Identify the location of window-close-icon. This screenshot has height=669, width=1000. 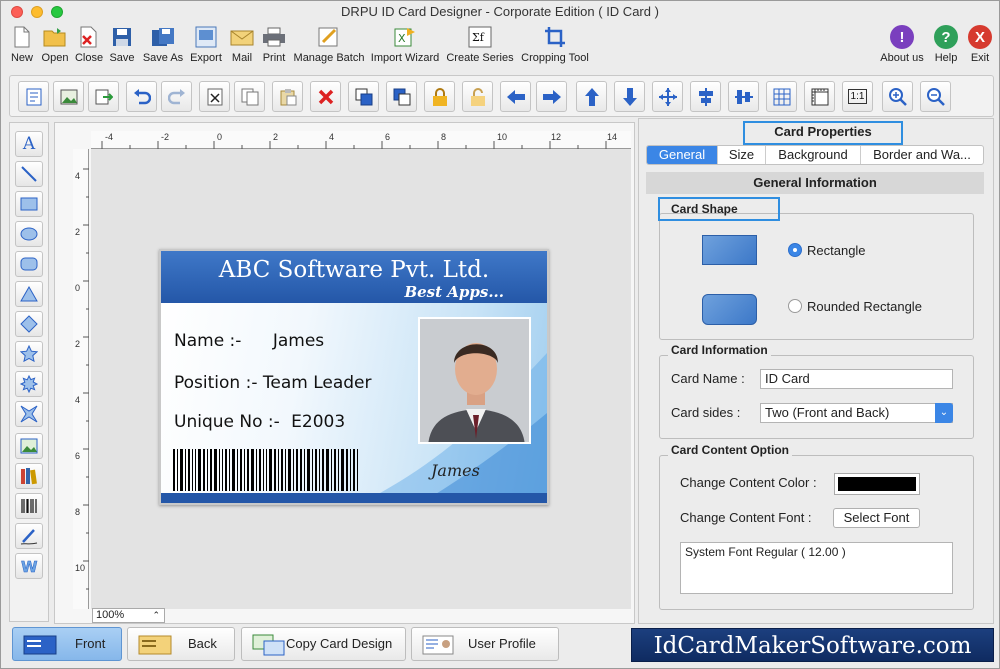
(17, 12).